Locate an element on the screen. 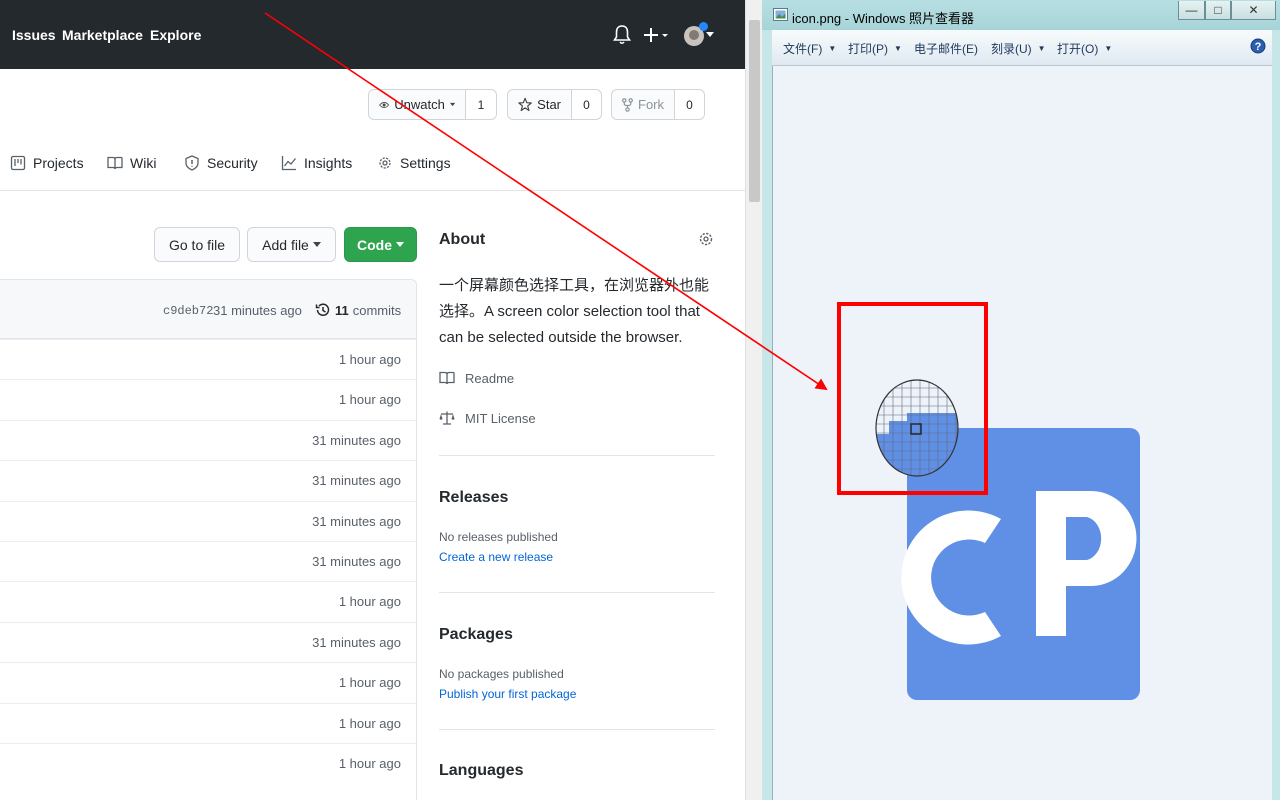 Image resolution: width=1280 pixels, height=800 pixels. commit-sha: c9deb72 is located at coordinates (188, 311).